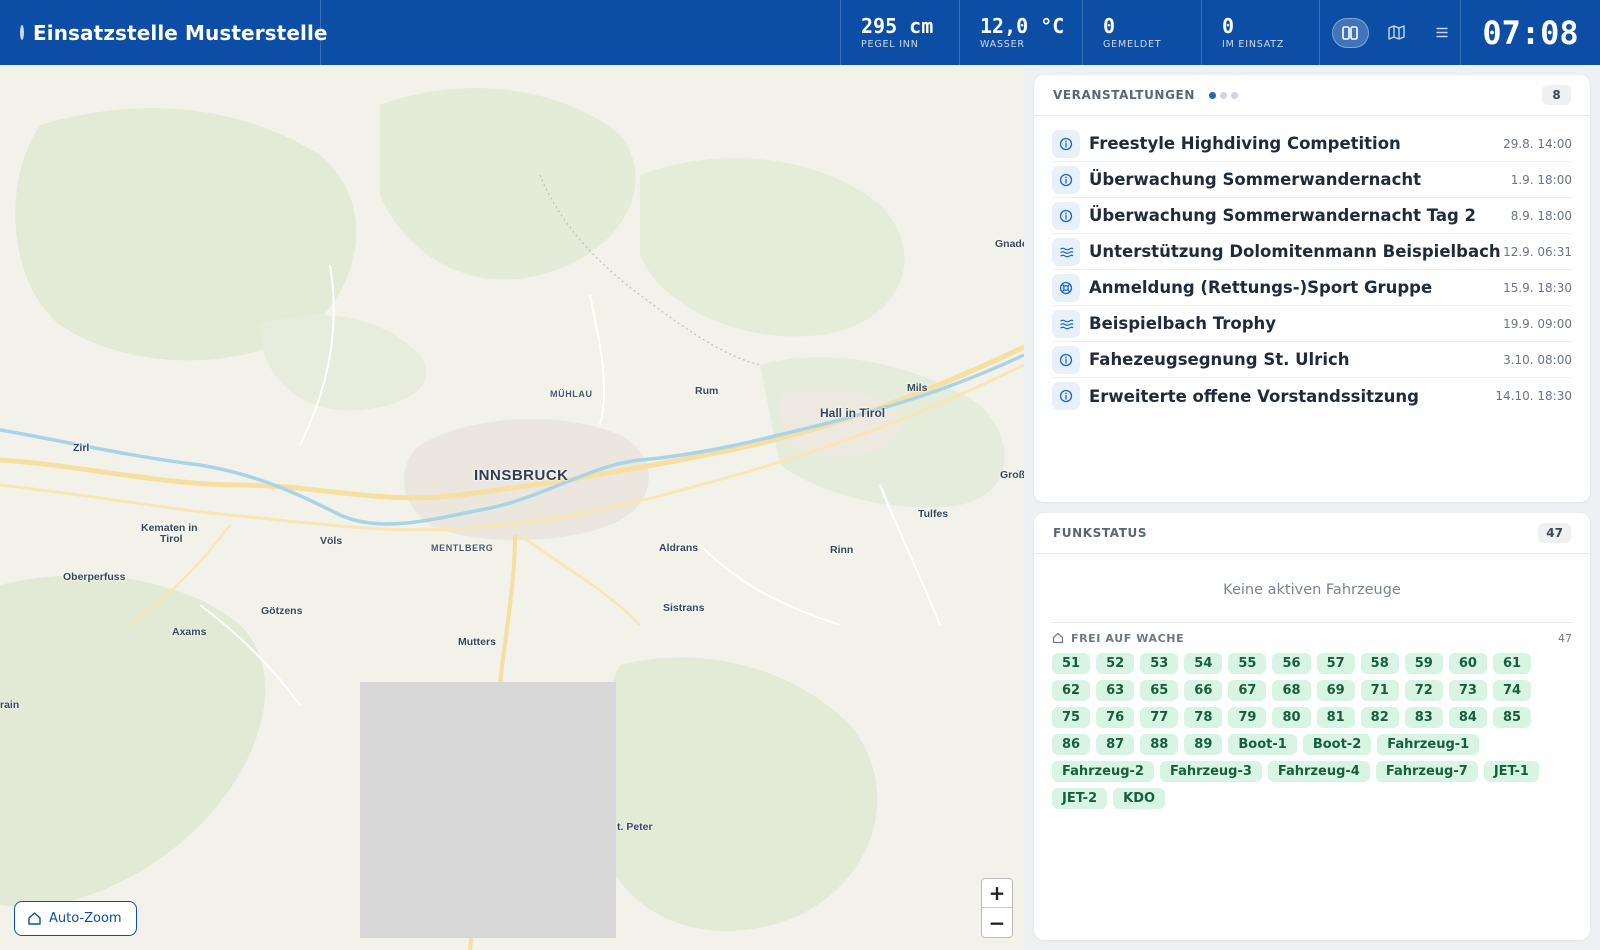 This screenshot has height=950, width=1600. What do you see at coordinates (1291, 717) in the screenshot?
I see `vehicle-chip: 80` at bounding box center [1291, 717].